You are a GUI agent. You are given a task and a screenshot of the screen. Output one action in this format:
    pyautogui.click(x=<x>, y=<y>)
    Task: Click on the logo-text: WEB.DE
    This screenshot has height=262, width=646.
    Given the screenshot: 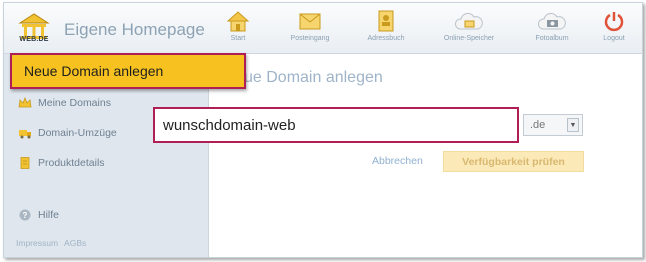 What is the action you would take?
    pyautogui.click(x=34, y=39)
    